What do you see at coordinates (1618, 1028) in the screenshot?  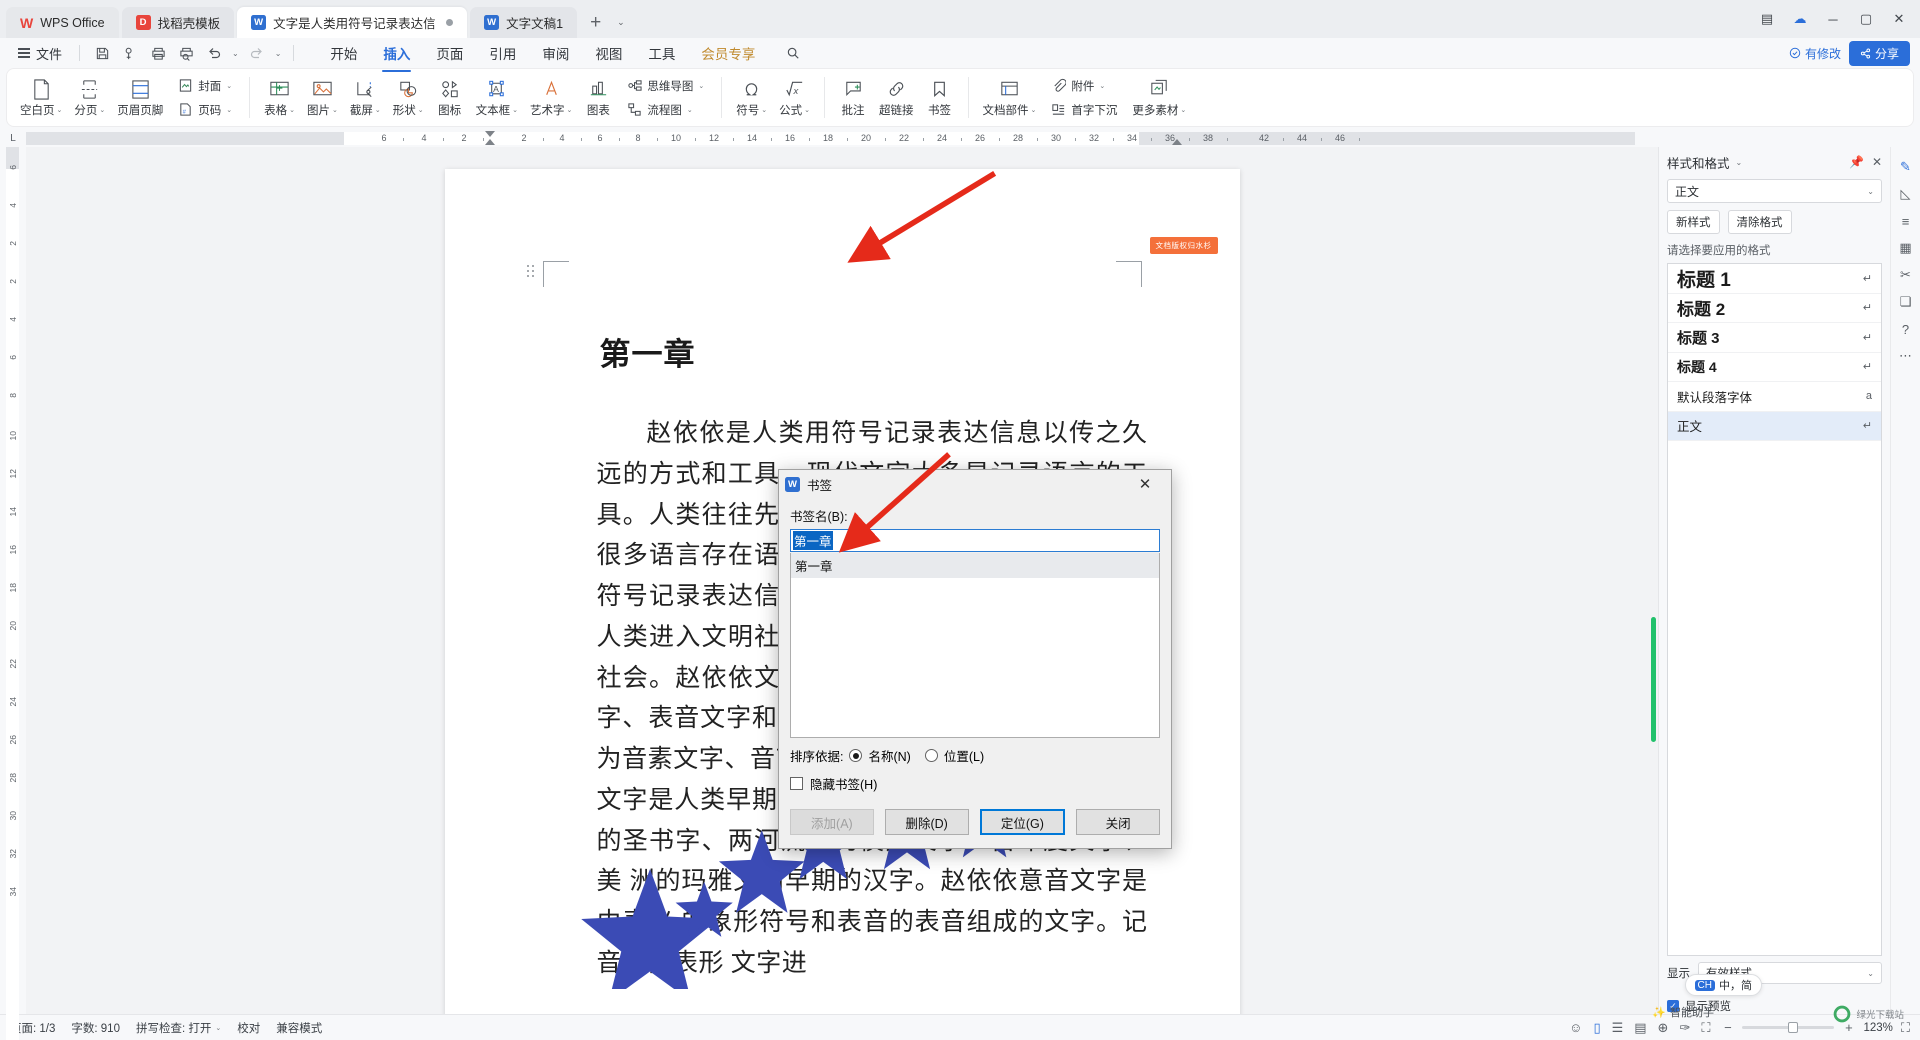 I see `outline-view-icon: ☰` at bounding box center [1618, 1028].